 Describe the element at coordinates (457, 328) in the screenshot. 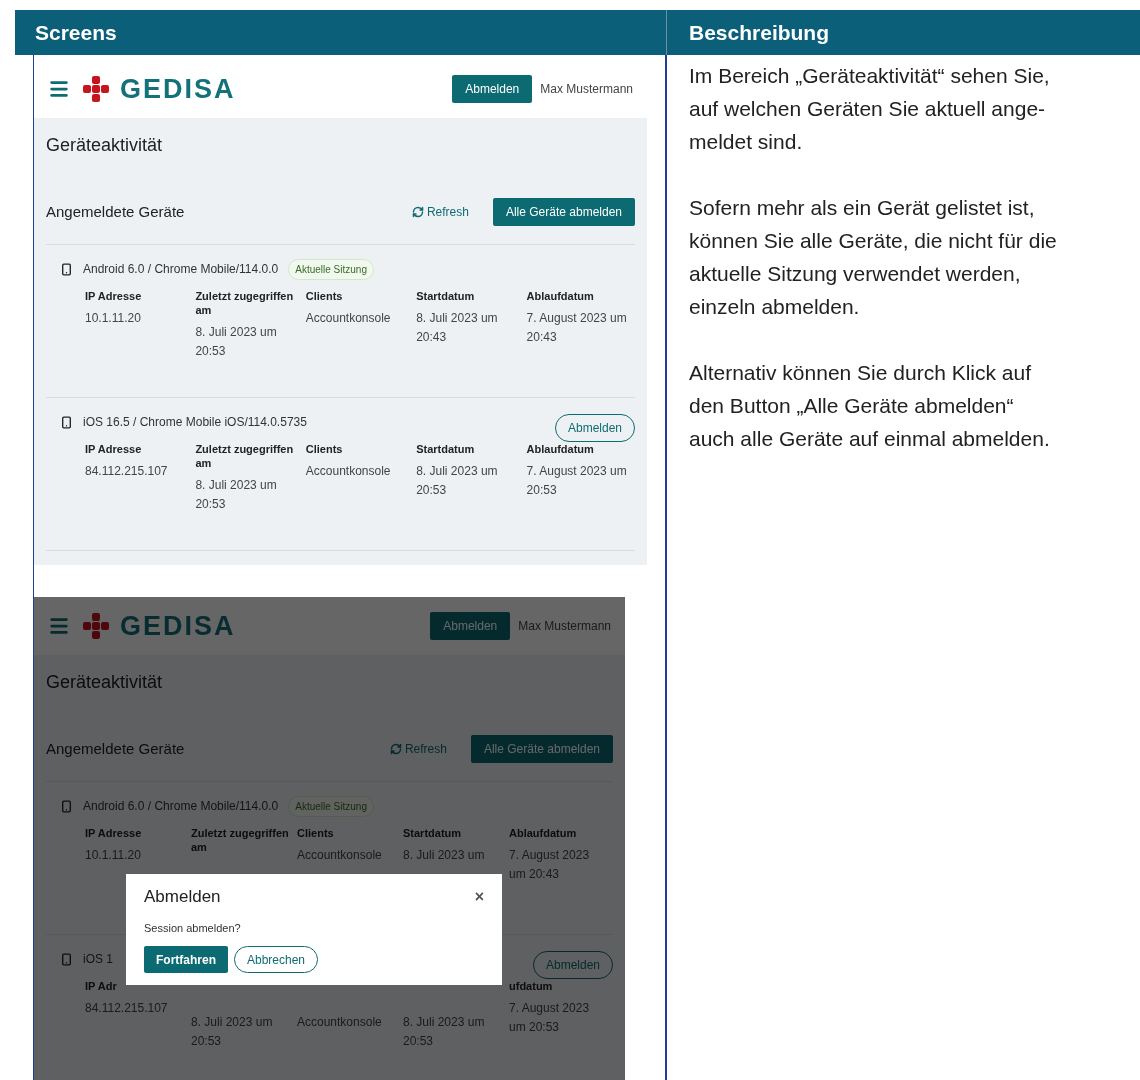

I see `column-value: 8. Juli 2023 um 20:43` at that location.